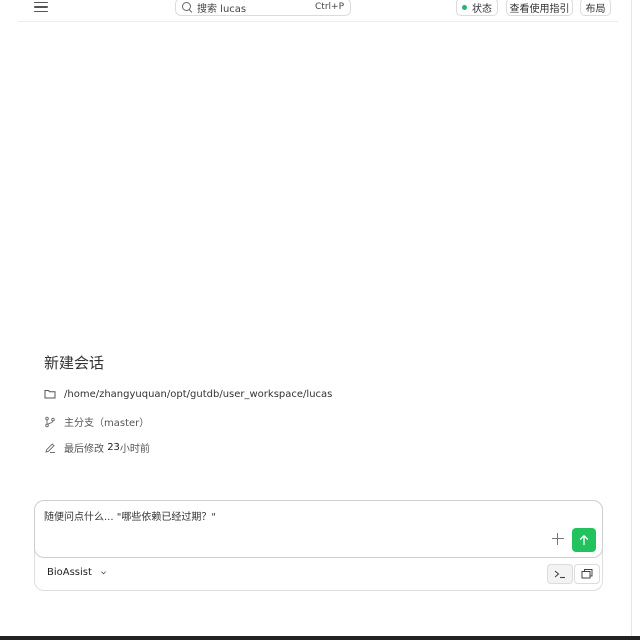  I want to click on chevron-down-icon, so click(103, 573).